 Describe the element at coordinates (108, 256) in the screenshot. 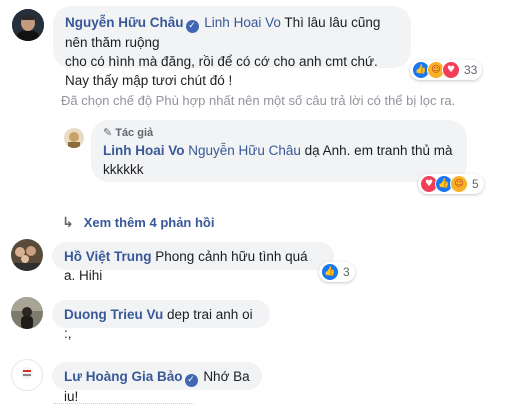

I see `comment-author: Hồ Việt Trung` at that location.